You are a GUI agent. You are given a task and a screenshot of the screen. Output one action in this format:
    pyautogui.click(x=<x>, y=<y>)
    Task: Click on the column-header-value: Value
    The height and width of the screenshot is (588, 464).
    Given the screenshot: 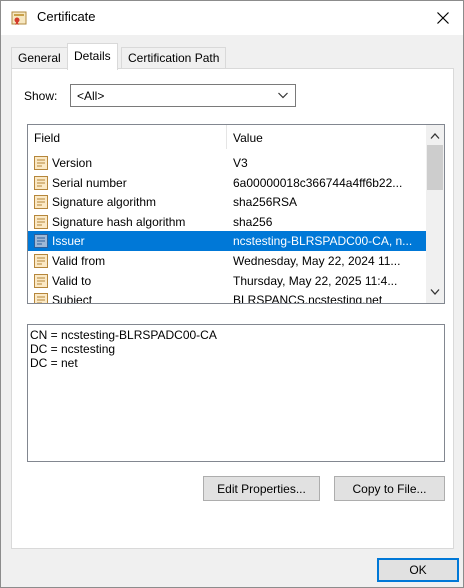 What is the action you would take?
    pyautogui.click(x=248, y=138)
    